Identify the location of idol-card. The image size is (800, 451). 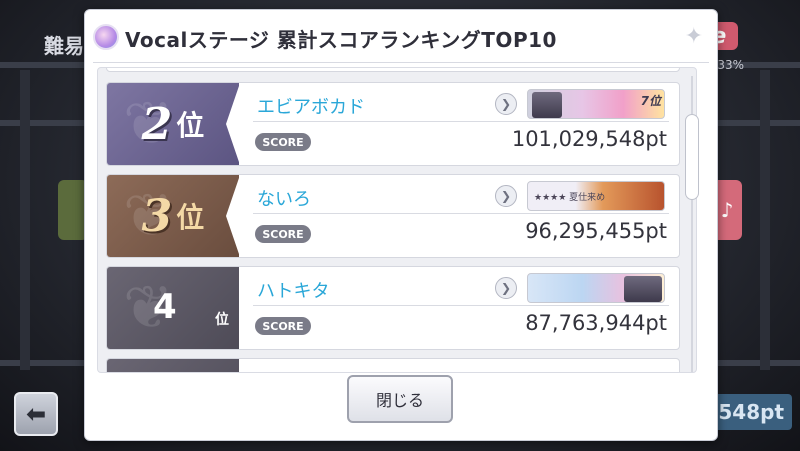
(596, 288).